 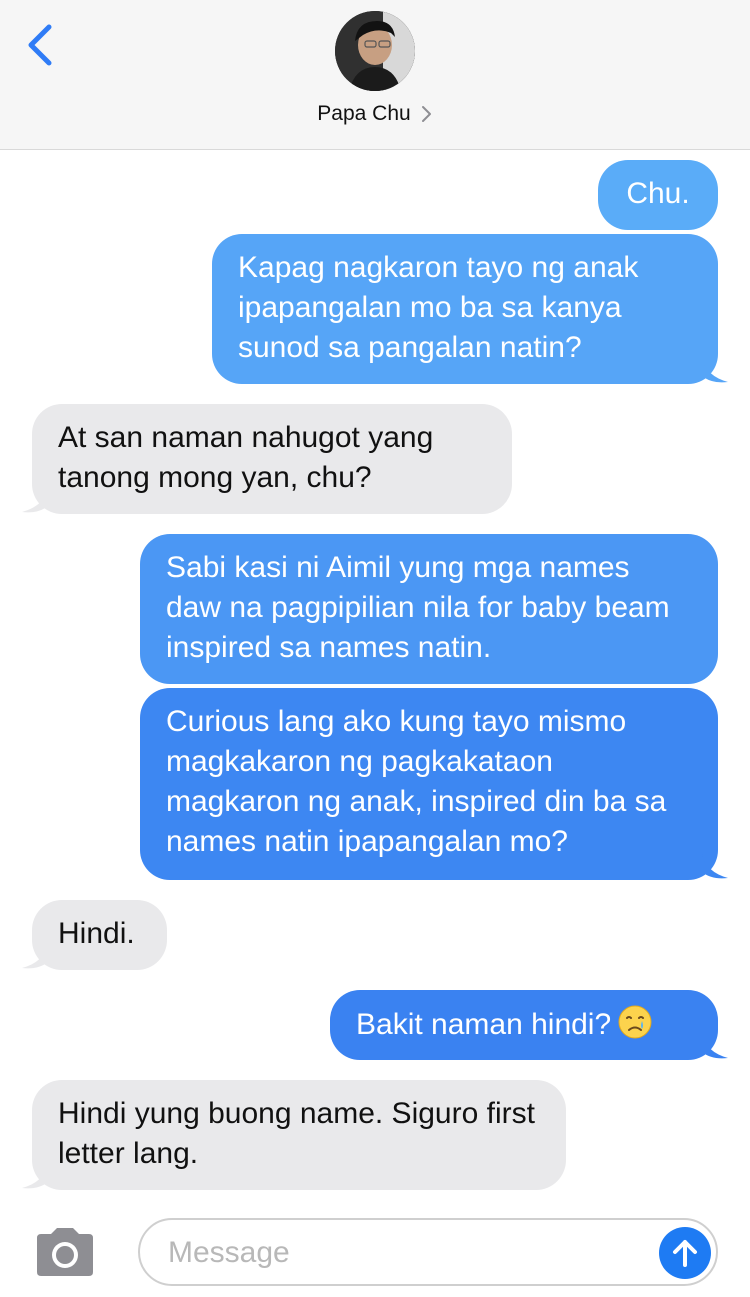 I want to click on chevron-right-icon, so click(x=426, y=114).